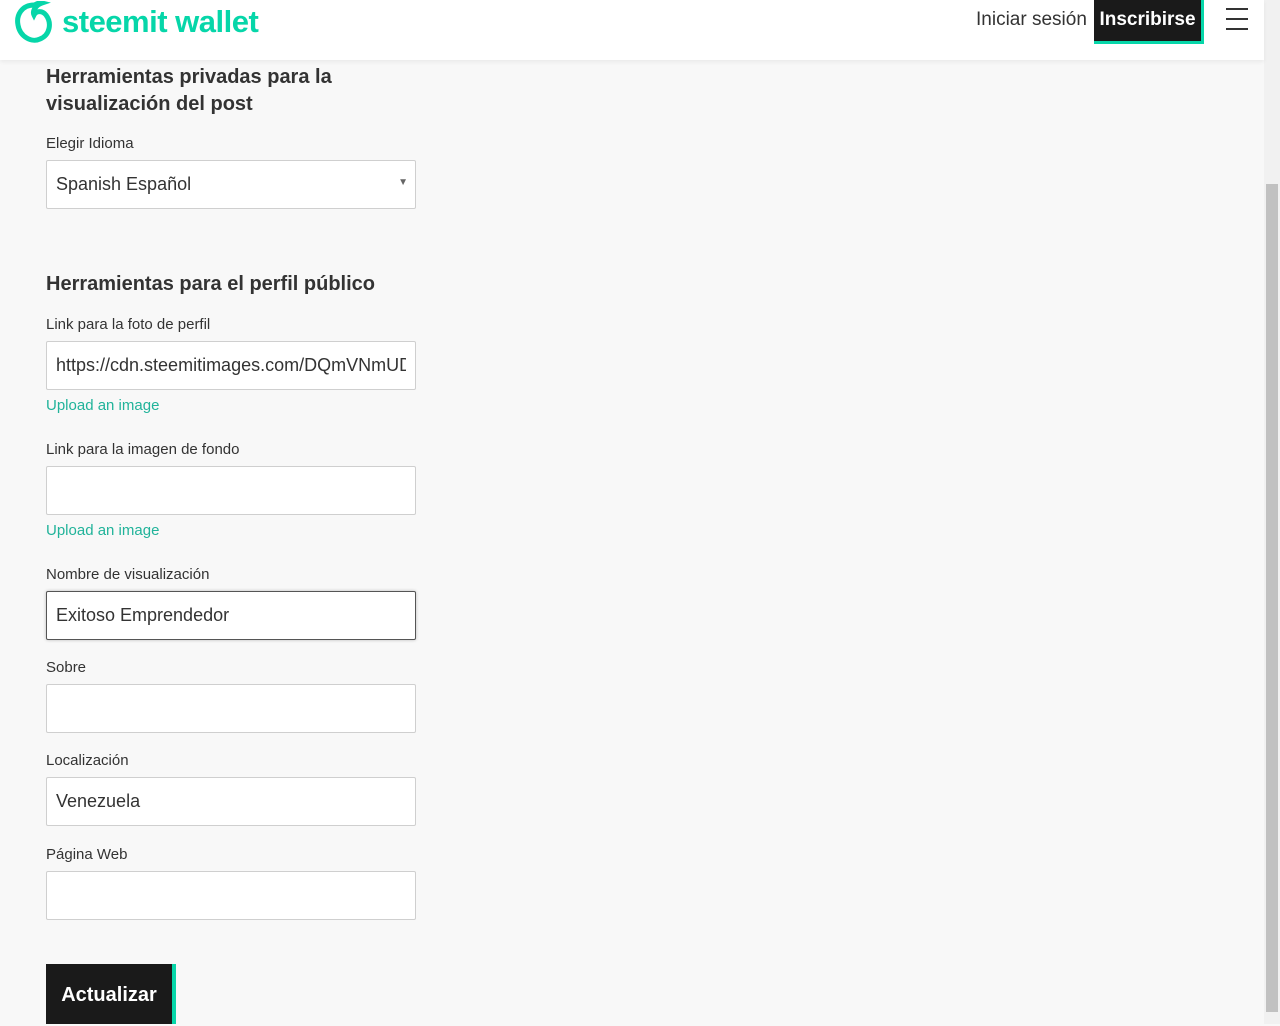 This screenshot has width=1280, height=1026. Describe the element at coordinates (210, 284) in the screenshot. I see `public-profile-title: Herramientas para el perfil público` at that location.